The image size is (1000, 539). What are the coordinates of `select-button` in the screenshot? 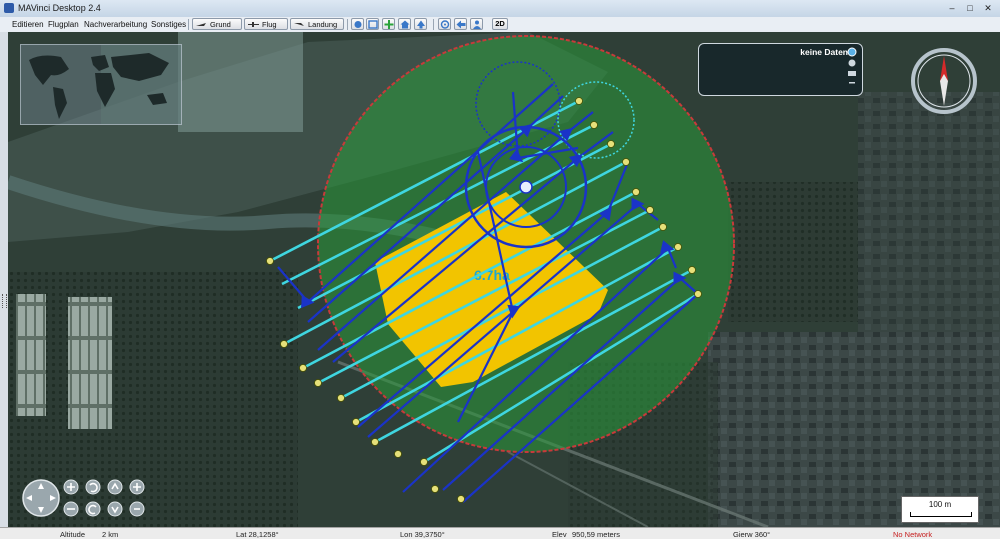 It's located at (357, 24).